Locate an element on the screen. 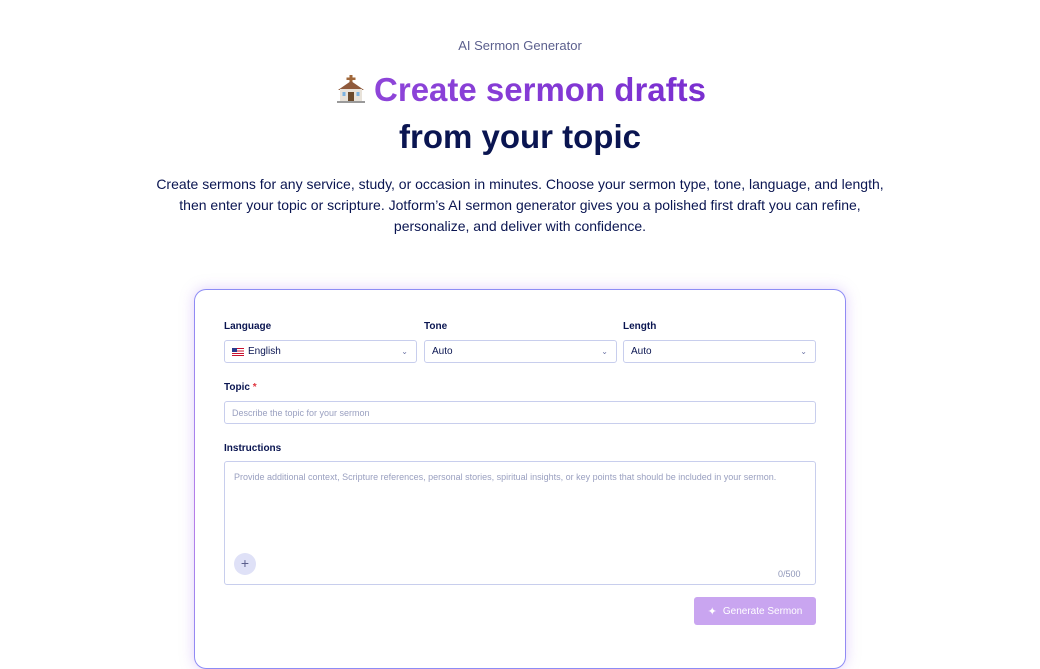 The height and width of the screenshot is (669, 1040). topic-input: Describe the topic for your sermon is located at coordinates (520, 412).